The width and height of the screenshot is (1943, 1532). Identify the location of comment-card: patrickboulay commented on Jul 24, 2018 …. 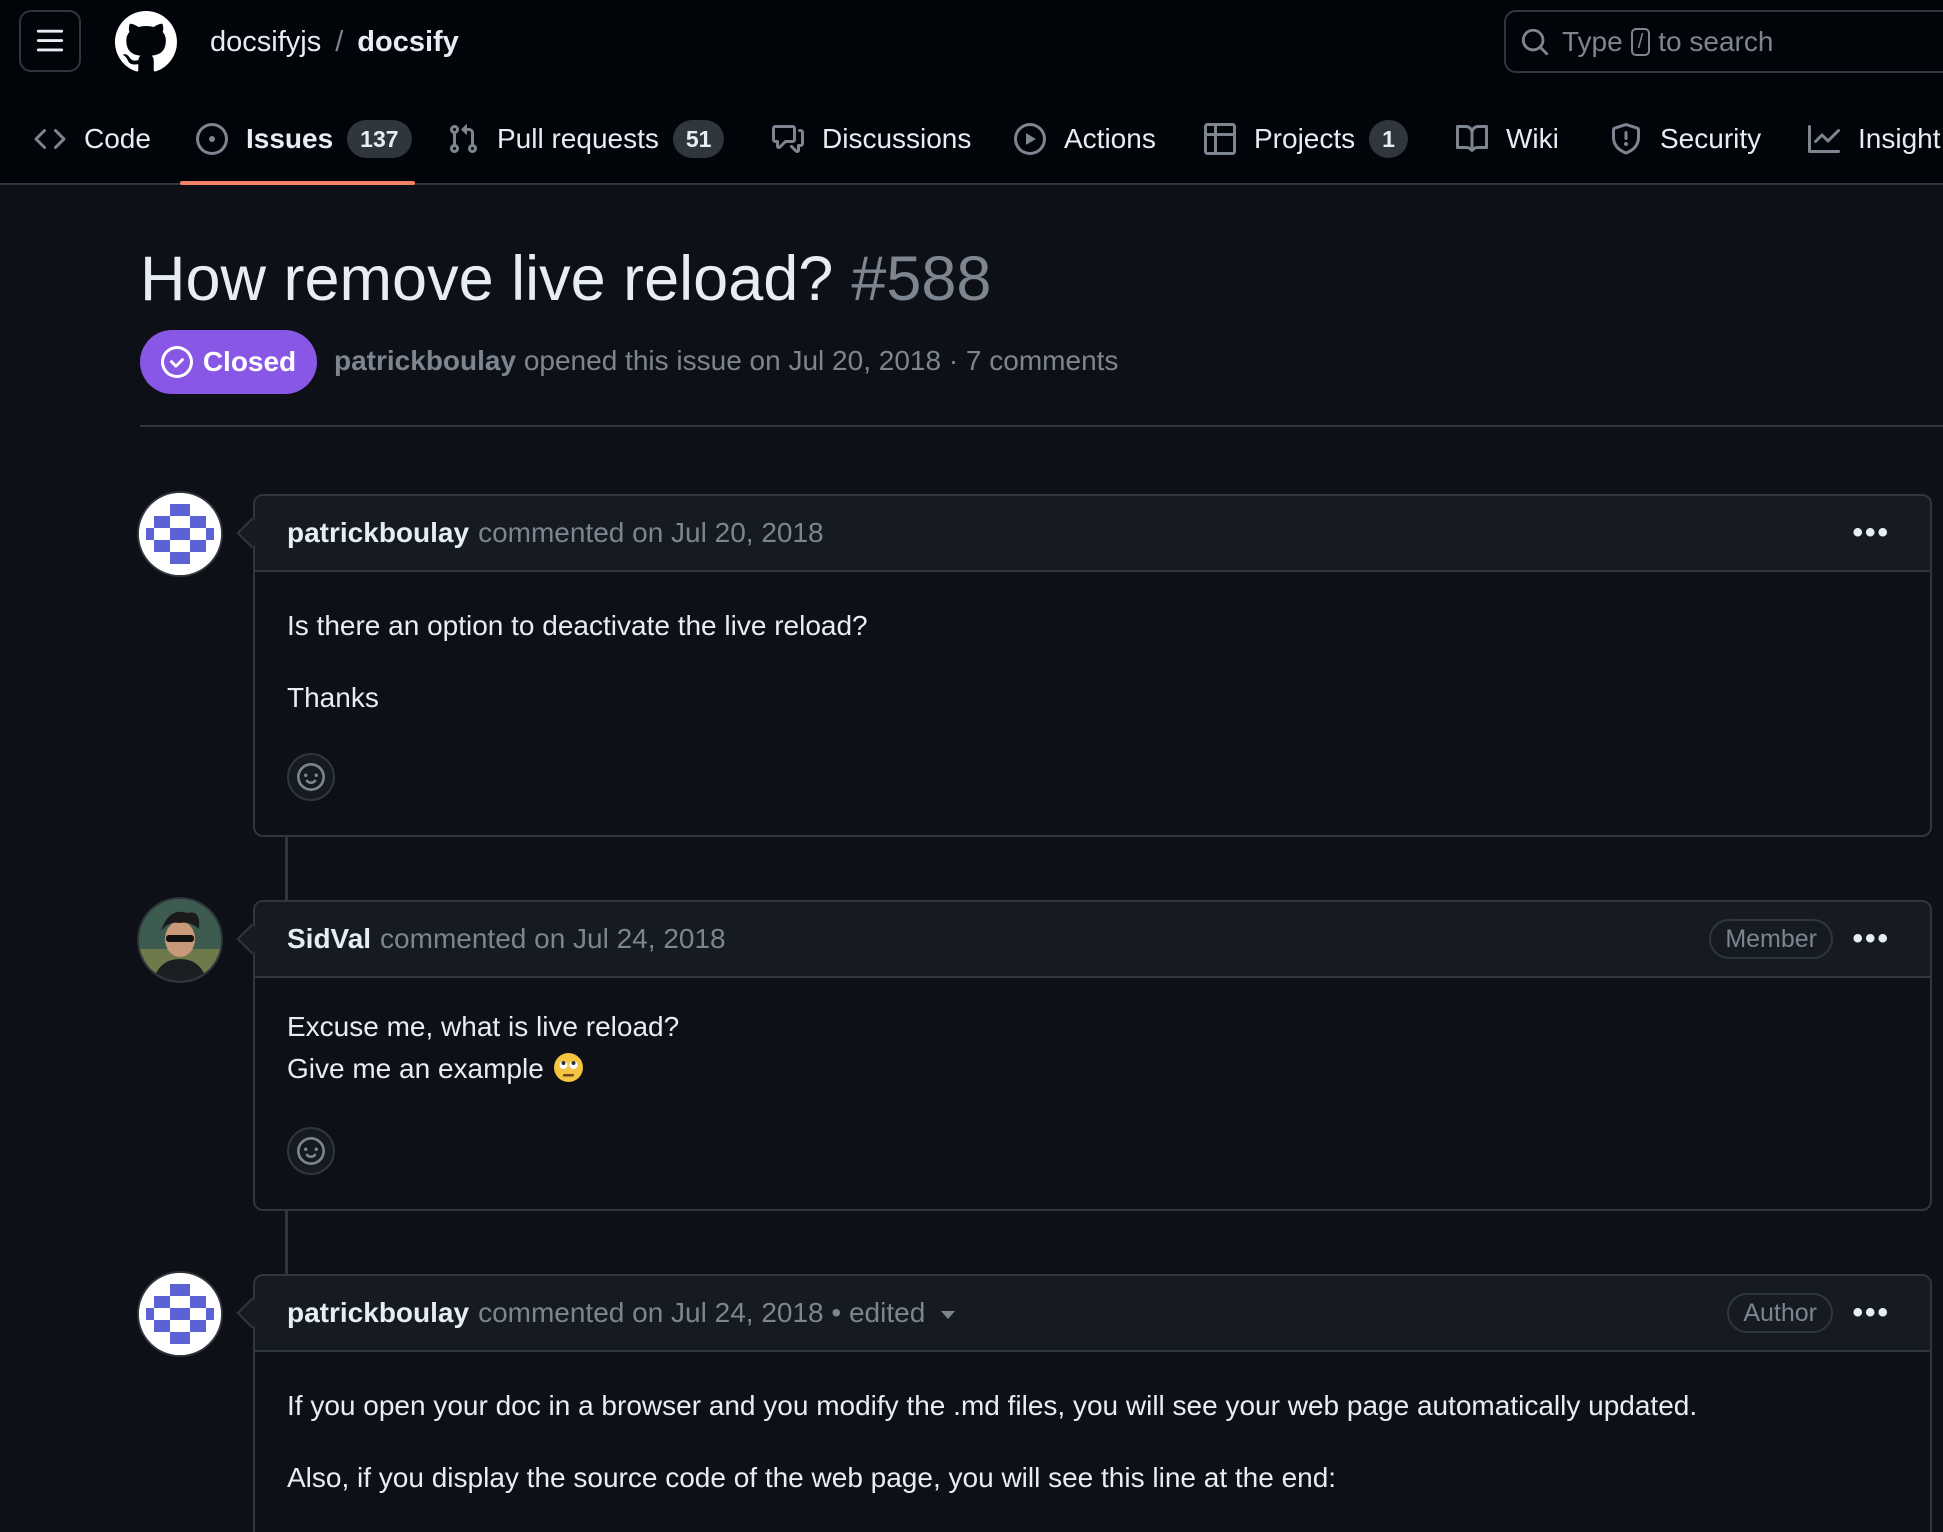
(1084, 1403).